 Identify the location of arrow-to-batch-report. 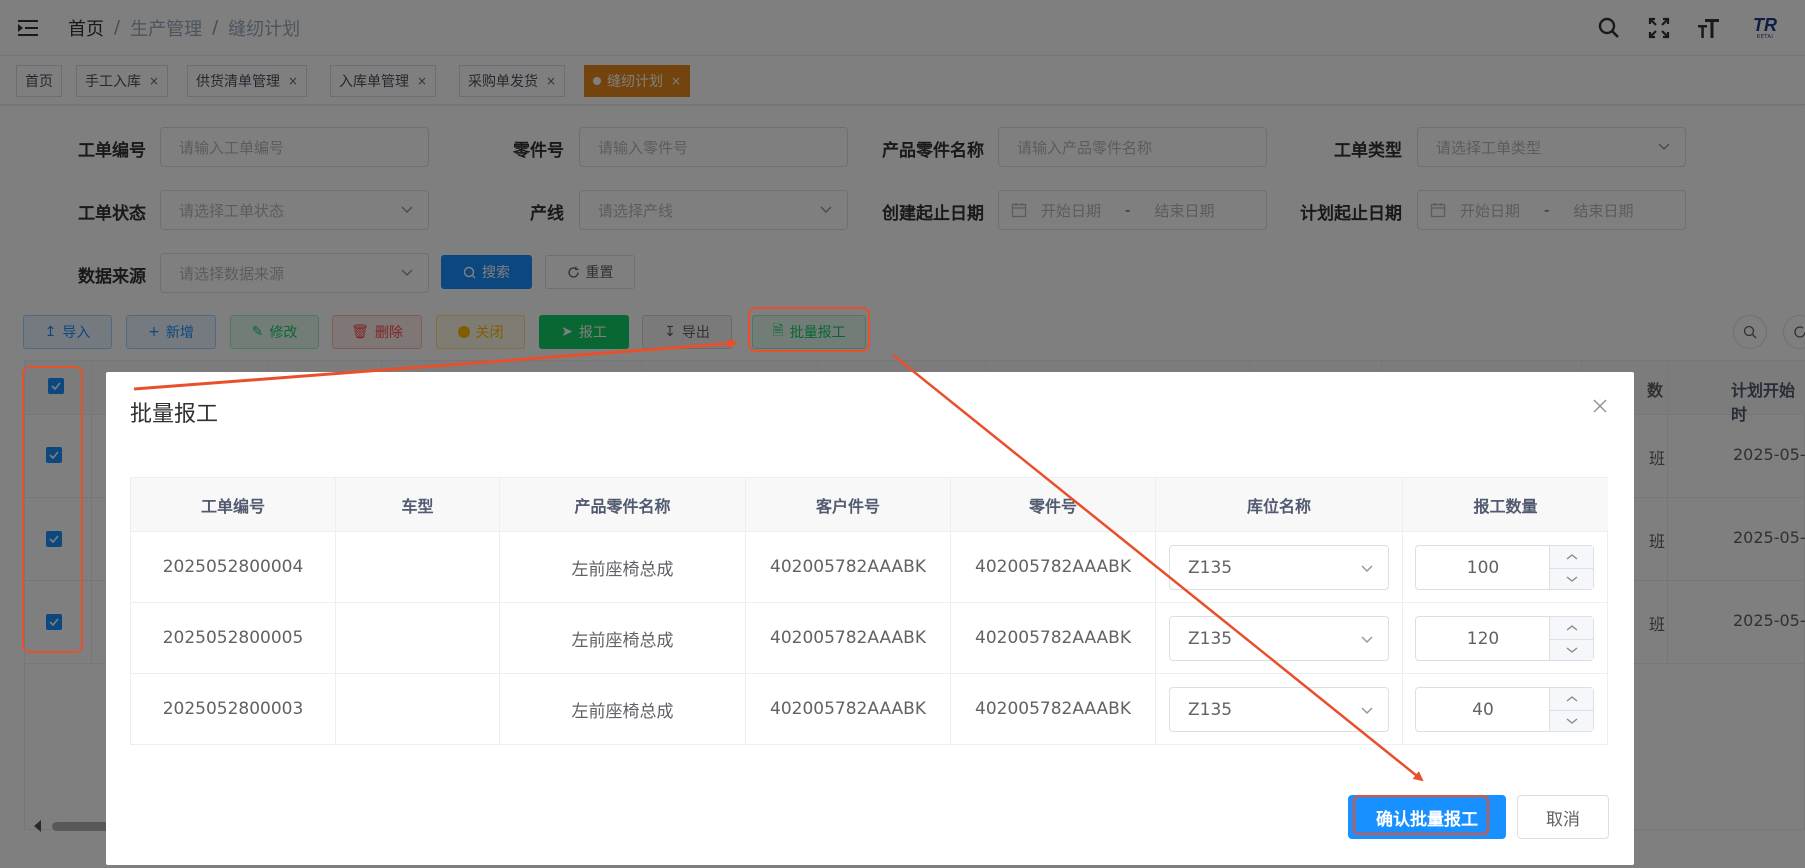
(435, 364).